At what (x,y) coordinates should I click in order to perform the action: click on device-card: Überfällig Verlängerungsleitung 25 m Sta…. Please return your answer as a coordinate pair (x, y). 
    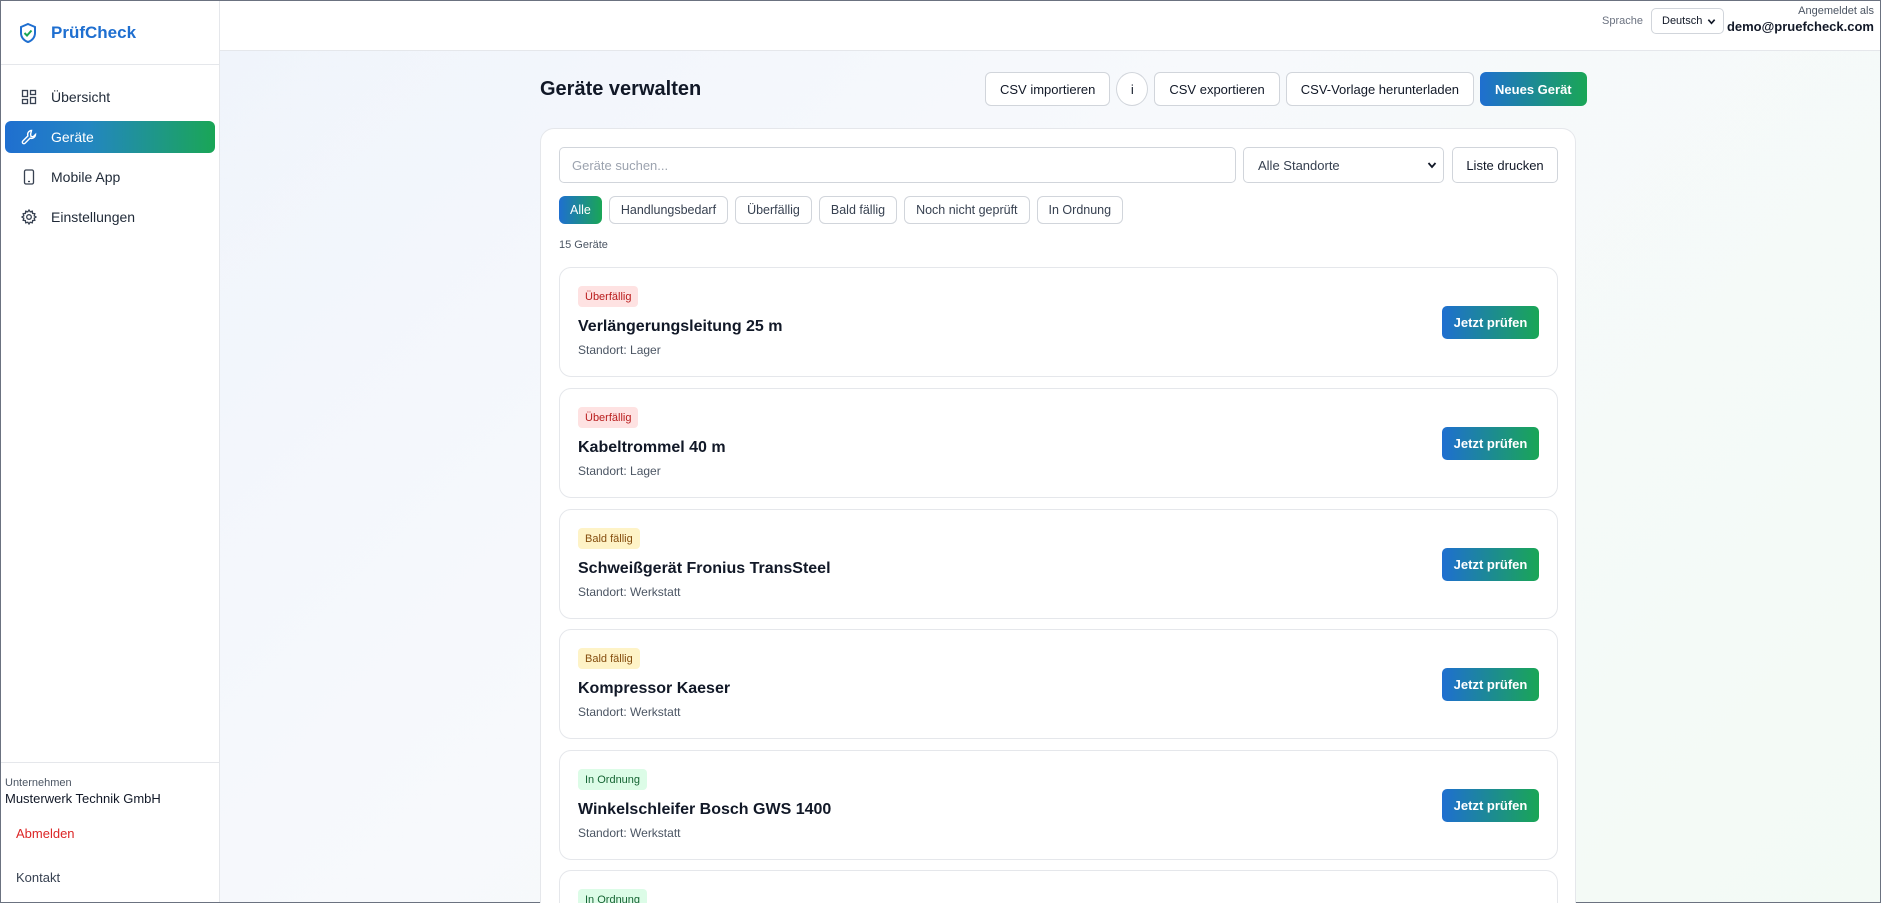
    Looking at the image, I should click on (1058, 322).